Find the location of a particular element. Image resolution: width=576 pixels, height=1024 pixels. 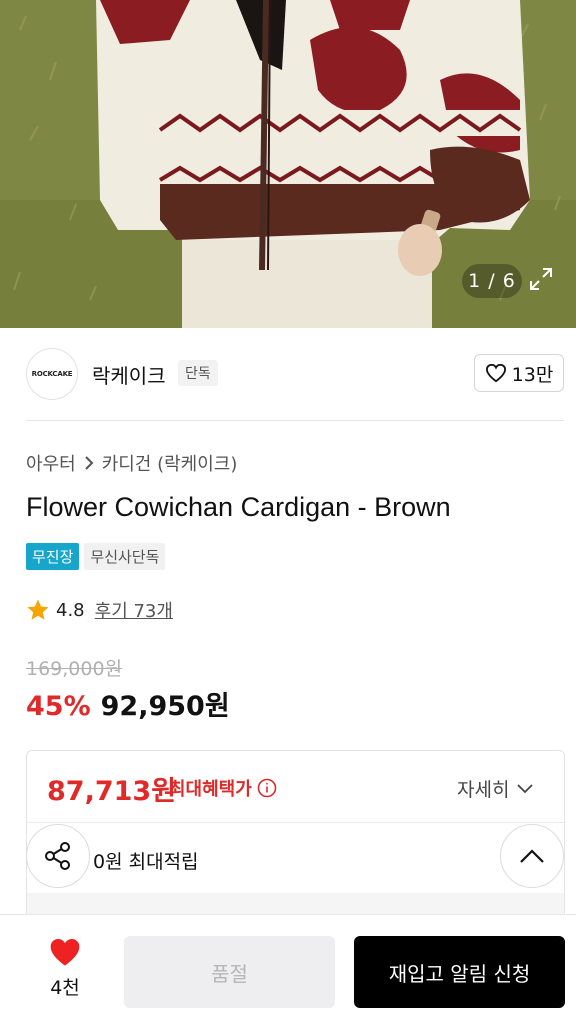

brand-logo: ROCKCAKE is located at coordinates (52, 374).